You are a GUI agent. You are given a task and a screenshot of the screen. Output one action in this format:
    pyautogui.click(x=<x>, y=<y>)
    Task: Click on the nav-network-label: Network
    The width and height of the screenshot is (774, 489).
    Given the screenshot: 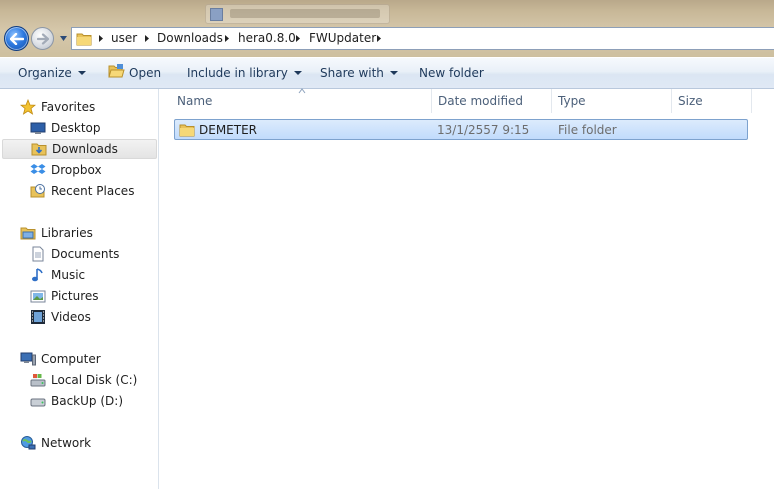 What is the action you would take?
    pyautogui.click(x=66, y=443)
    